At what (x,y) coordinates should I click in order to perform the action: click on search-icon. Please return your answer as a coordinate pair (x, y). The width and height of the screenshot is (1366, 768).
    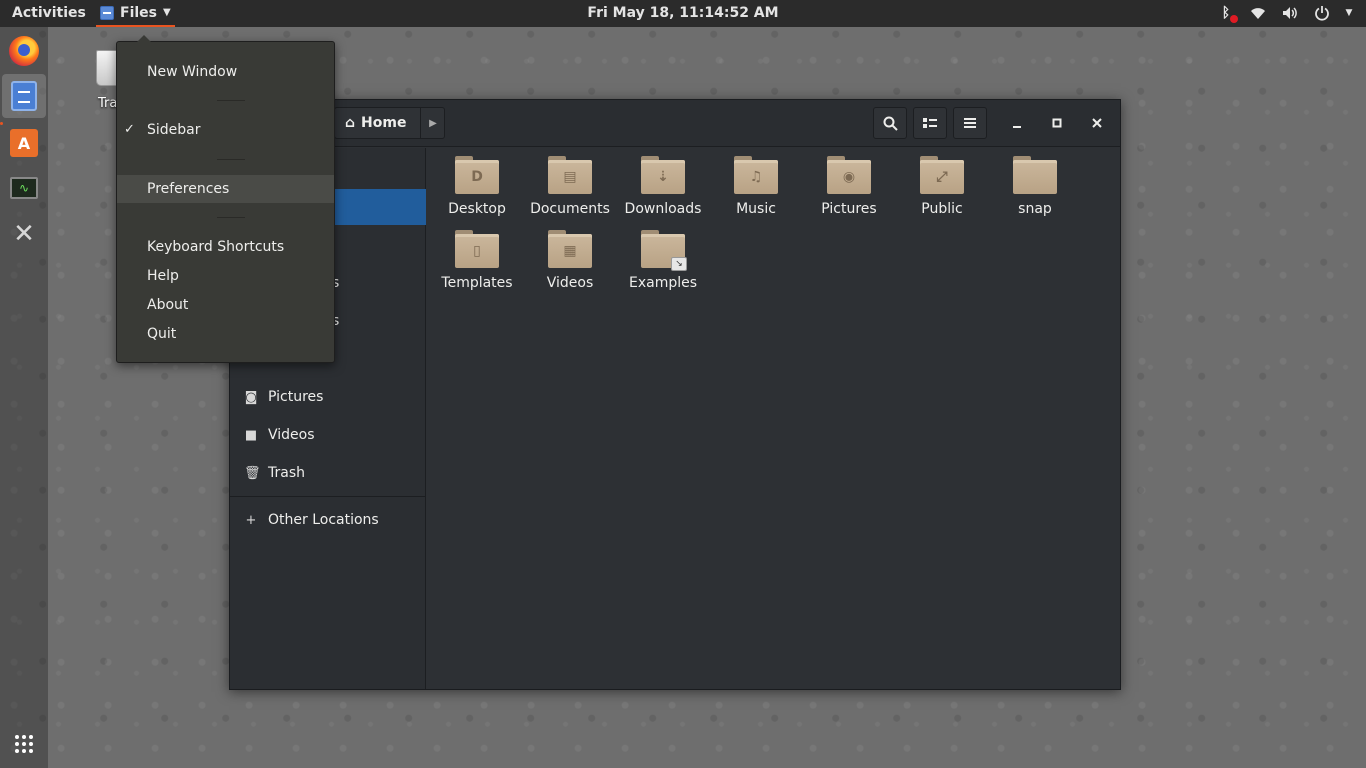
    Looking at the image, I should click on (890, 123).